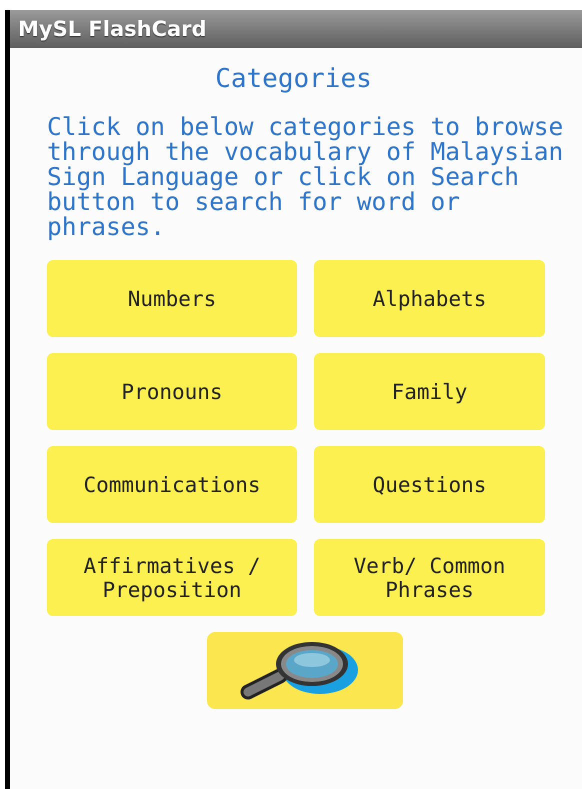 The image size is (582, 789). What do you see at coordinates (293, 79) in the screenshot?
I see `page-heading: Categories` at bounding box center [293, 79].